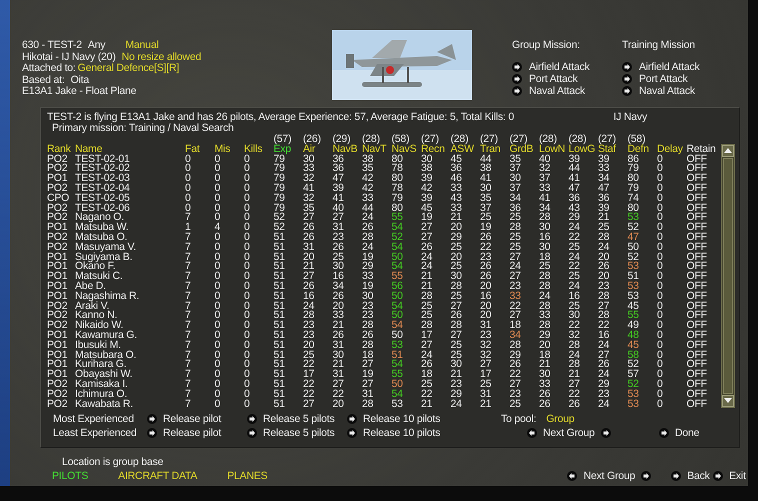 This screenshot has width=758, height=501. I want to click on table-cell-text: 51, so click(634, 276).